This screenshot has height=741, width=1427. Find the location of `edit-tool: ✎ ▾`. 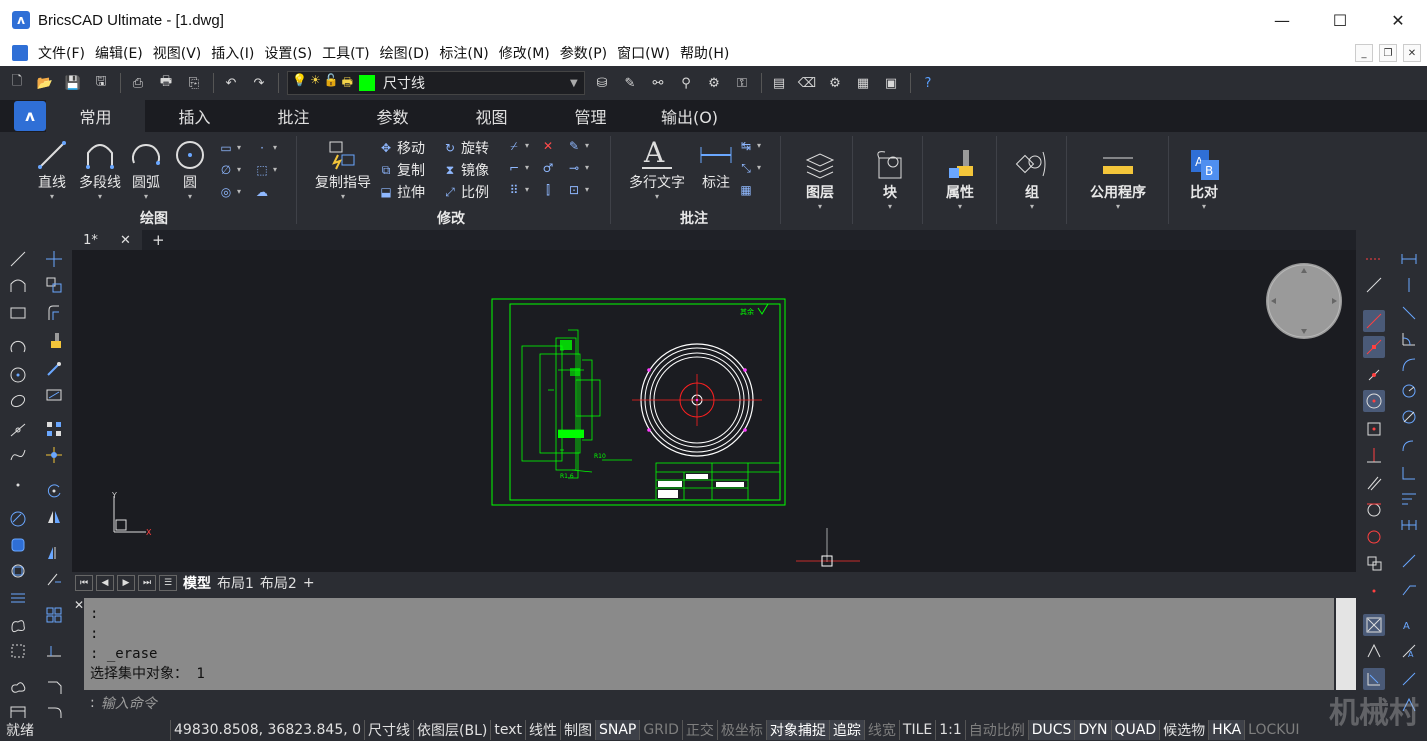

edit-tool: ✎ ▾ is located at coordinates (577, 146).